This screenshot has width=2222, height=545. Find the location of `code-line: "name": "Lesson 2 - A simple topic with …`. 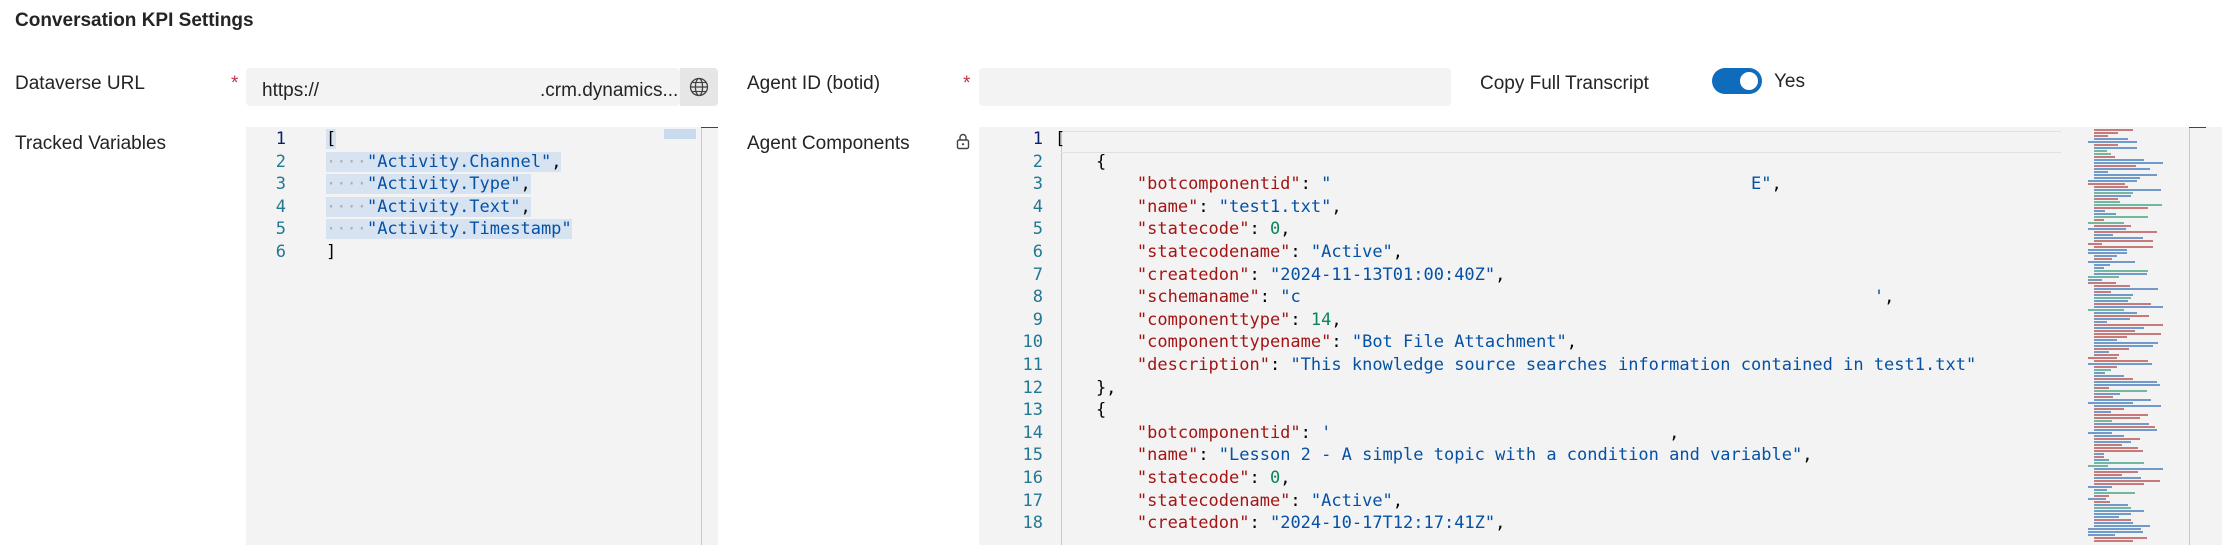

code-line: "name": "Lesson 2 - A simple topic with … is located at coordinates (1434, 455).